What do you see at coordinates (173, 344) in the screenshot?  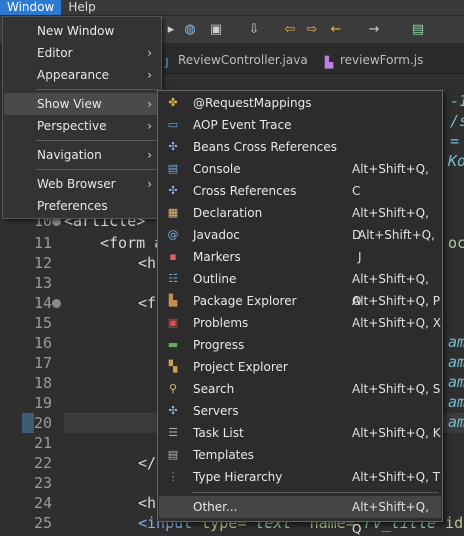 I see `progress-icon: ▬` at bounding box center [173, 344].